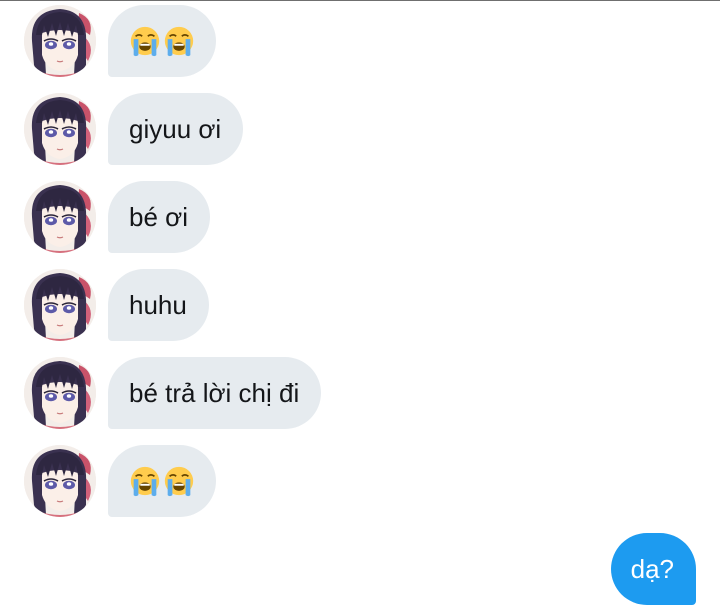 The image size is (720, 611). What do you see at coordinates (360, 0) in the screenshot?
I see `top-divider` at bounding box center [360, 0].